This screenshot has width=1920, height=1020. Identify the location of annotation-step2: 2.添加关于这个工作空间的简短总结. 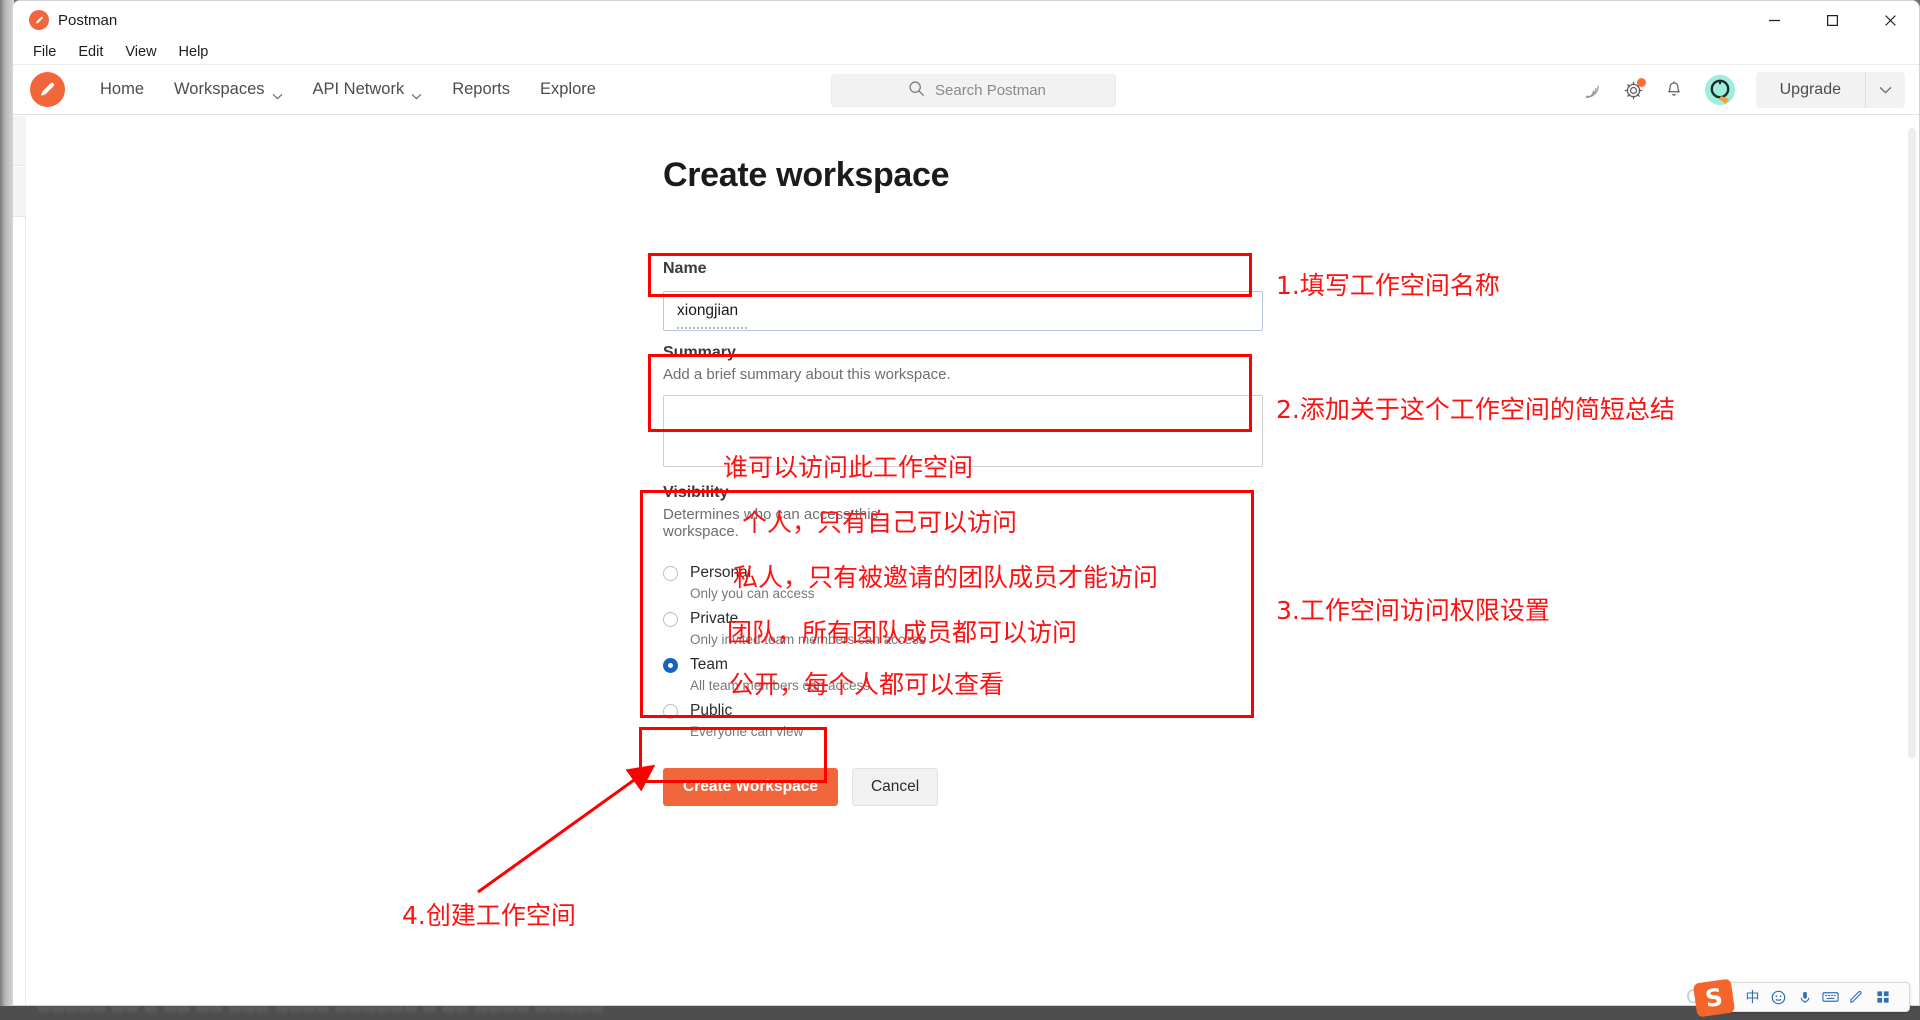
(1475, 409).